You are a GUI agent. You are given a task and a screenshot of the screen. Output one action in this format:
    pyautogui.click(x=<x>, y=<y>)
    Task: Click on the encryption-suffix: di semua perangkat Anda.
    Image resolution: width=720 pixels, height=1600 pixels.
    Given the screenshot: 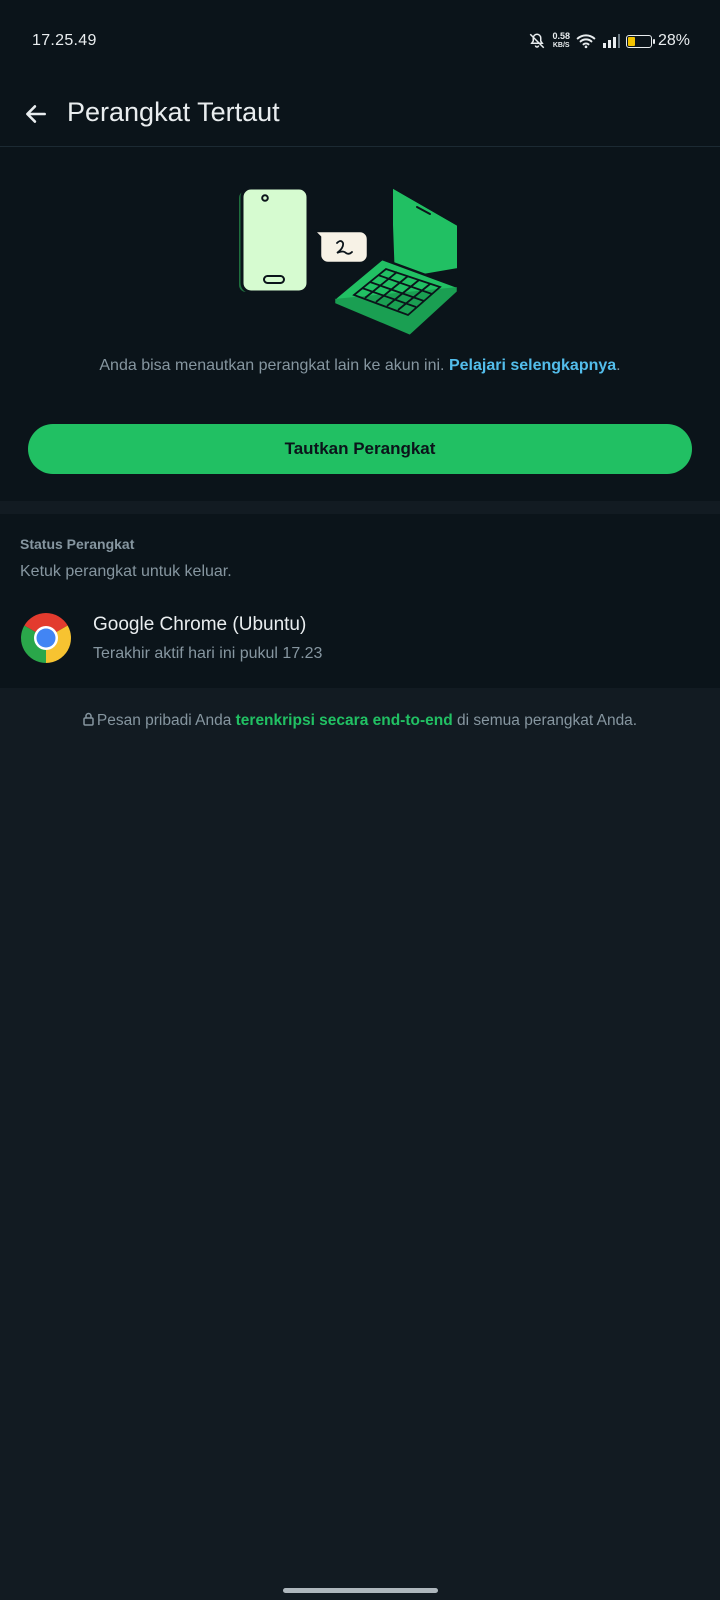 What is the action you would take?
    pyautogui.click(x=547, y=720)
    